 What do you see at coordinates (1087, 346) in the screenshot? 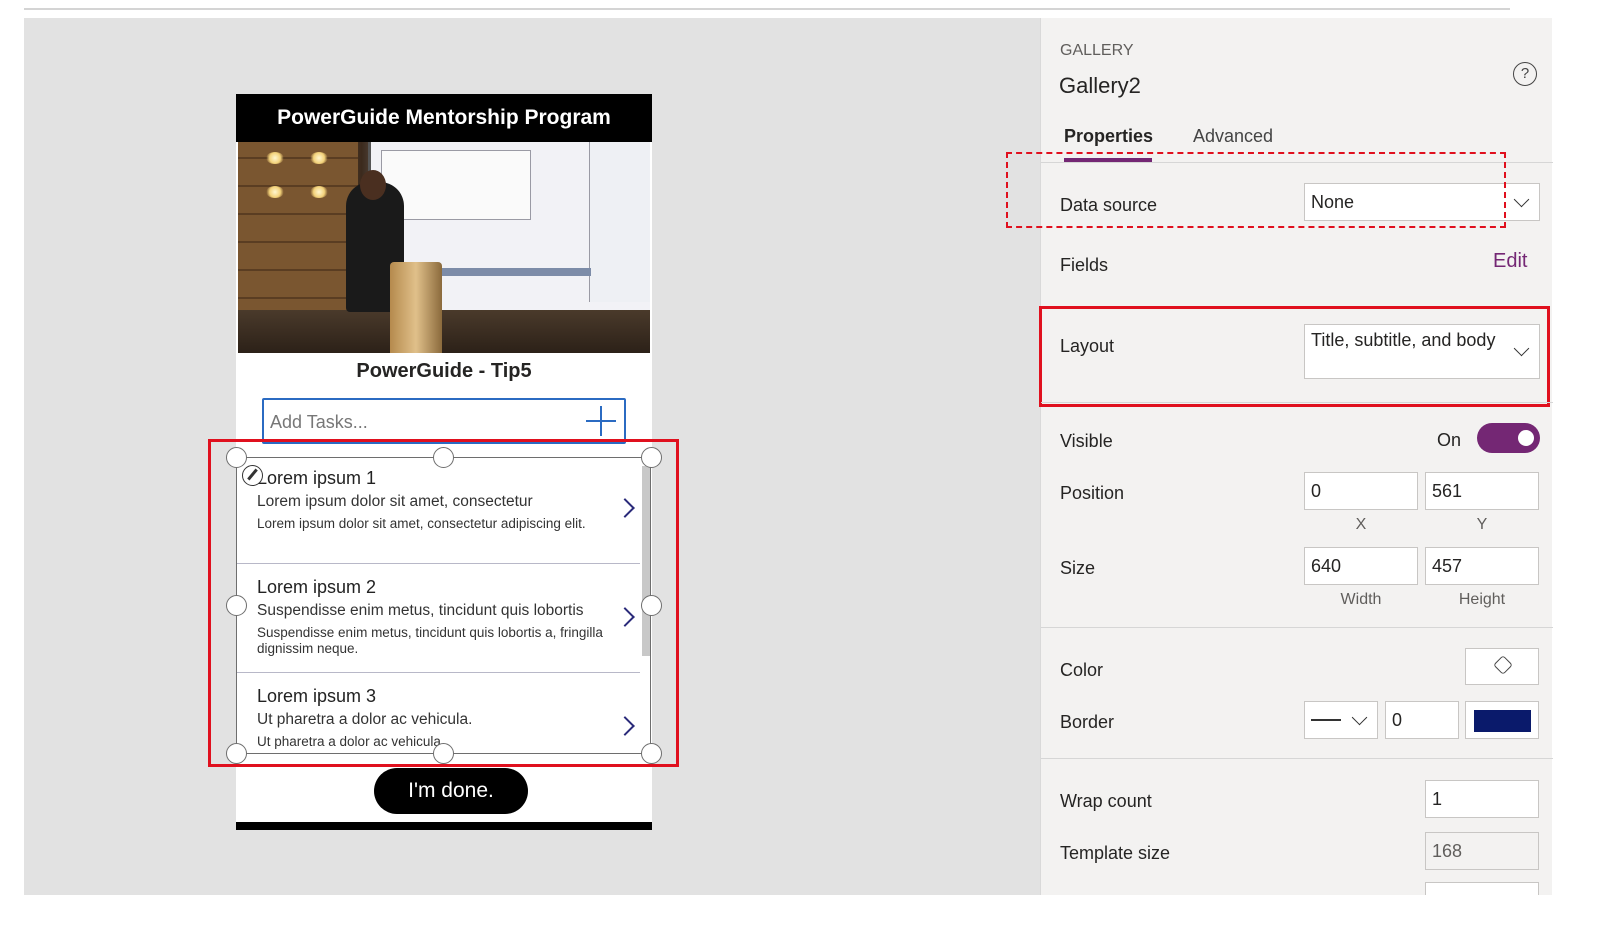
I see `layout-label: Layout` at bounding box center [1087, 346].